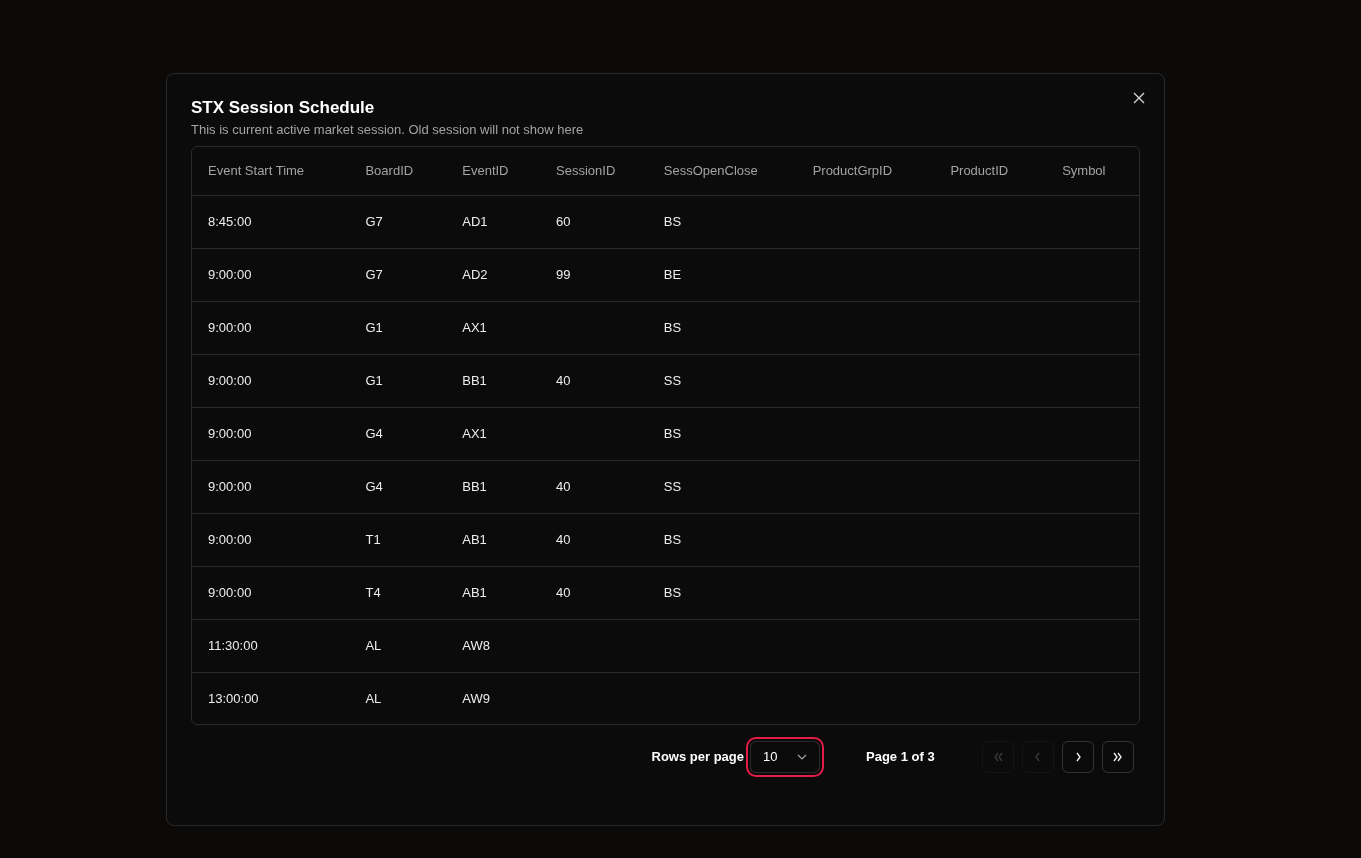 The height and width of the screenshot is (858, 1361). I want to click on rows-per-page-label: Rows per page, so click(697, 757).